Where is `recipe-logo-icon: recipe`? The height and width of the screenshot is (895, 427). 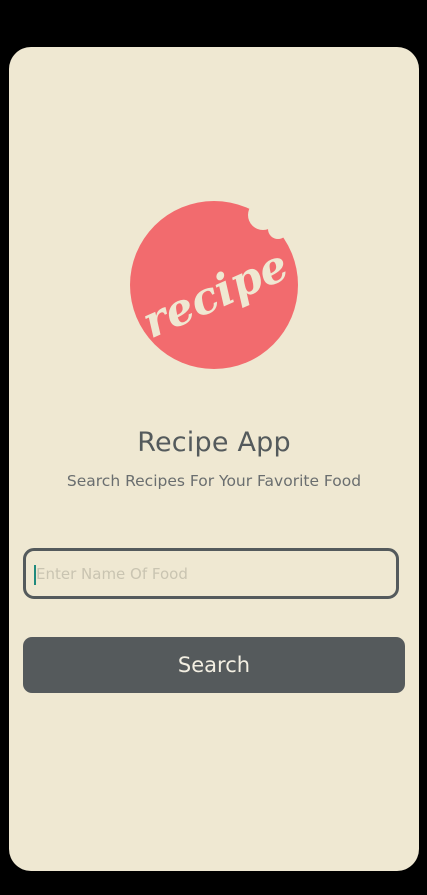 recipe-logo-icon: recipe is located at coordinates (214, 284).